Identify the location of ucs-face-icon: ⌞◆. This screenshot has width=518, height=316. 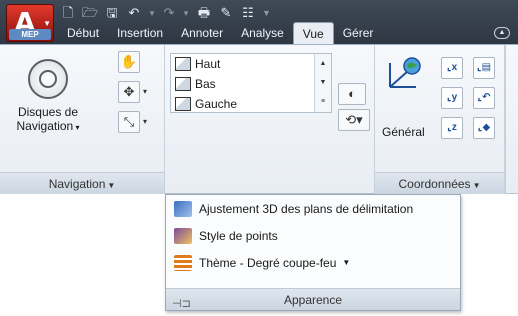
(484, 128).